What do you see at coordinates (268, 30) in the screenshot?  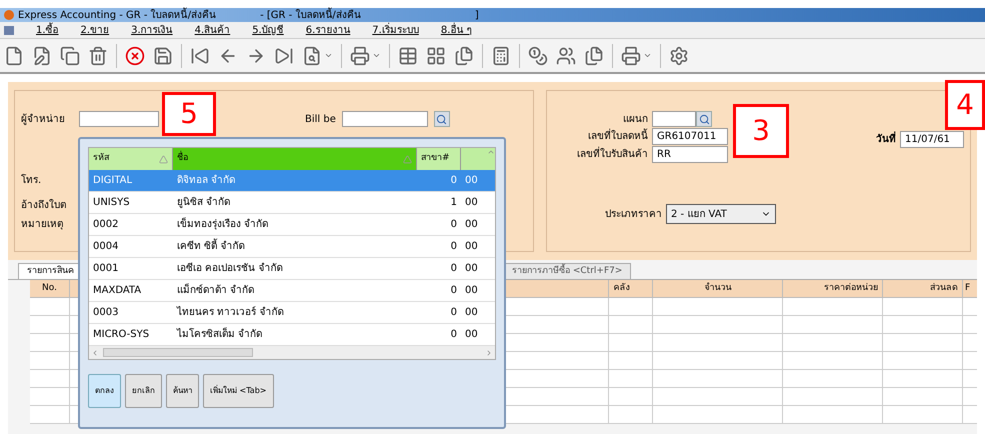 I see `menu-item: 5.บัญชี` at bounding box center [268, 30].